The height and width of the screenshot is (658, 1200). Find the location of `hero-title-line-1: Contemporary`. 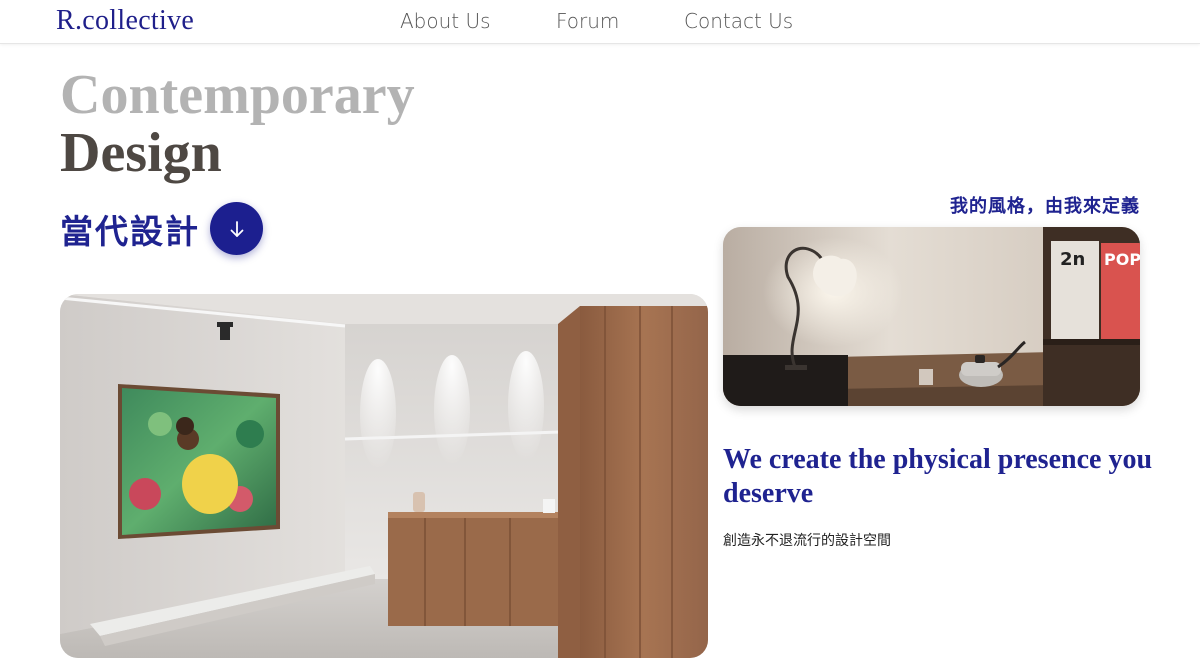

hero-title-line-1: Contemporary is located at coordinates (237, 95).